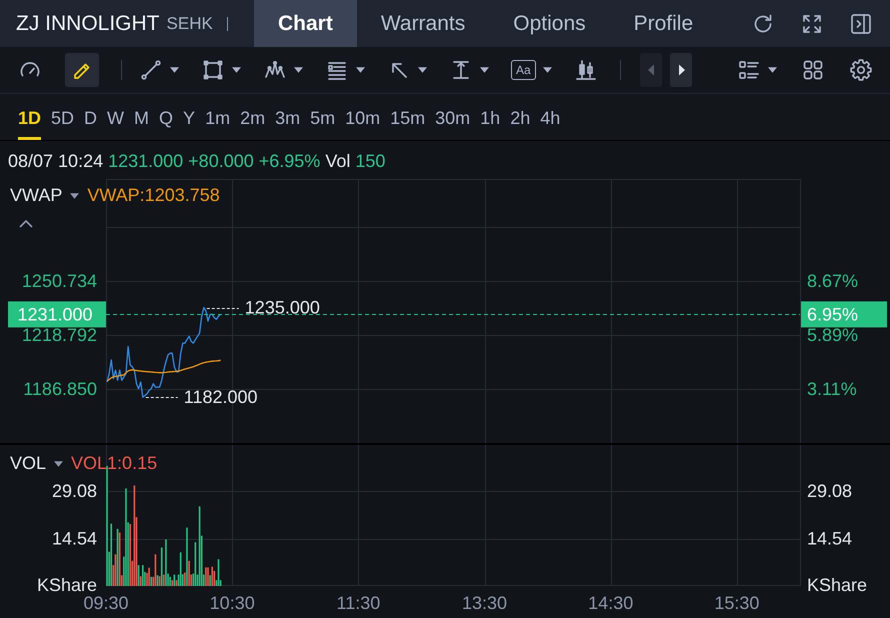 The width and height of the screenshot is (890, 618). What do you see at coordinates (56, 161) in the screenshot?
I see `quote-time: 08/07 10:24` at bounding box center [56, 161].